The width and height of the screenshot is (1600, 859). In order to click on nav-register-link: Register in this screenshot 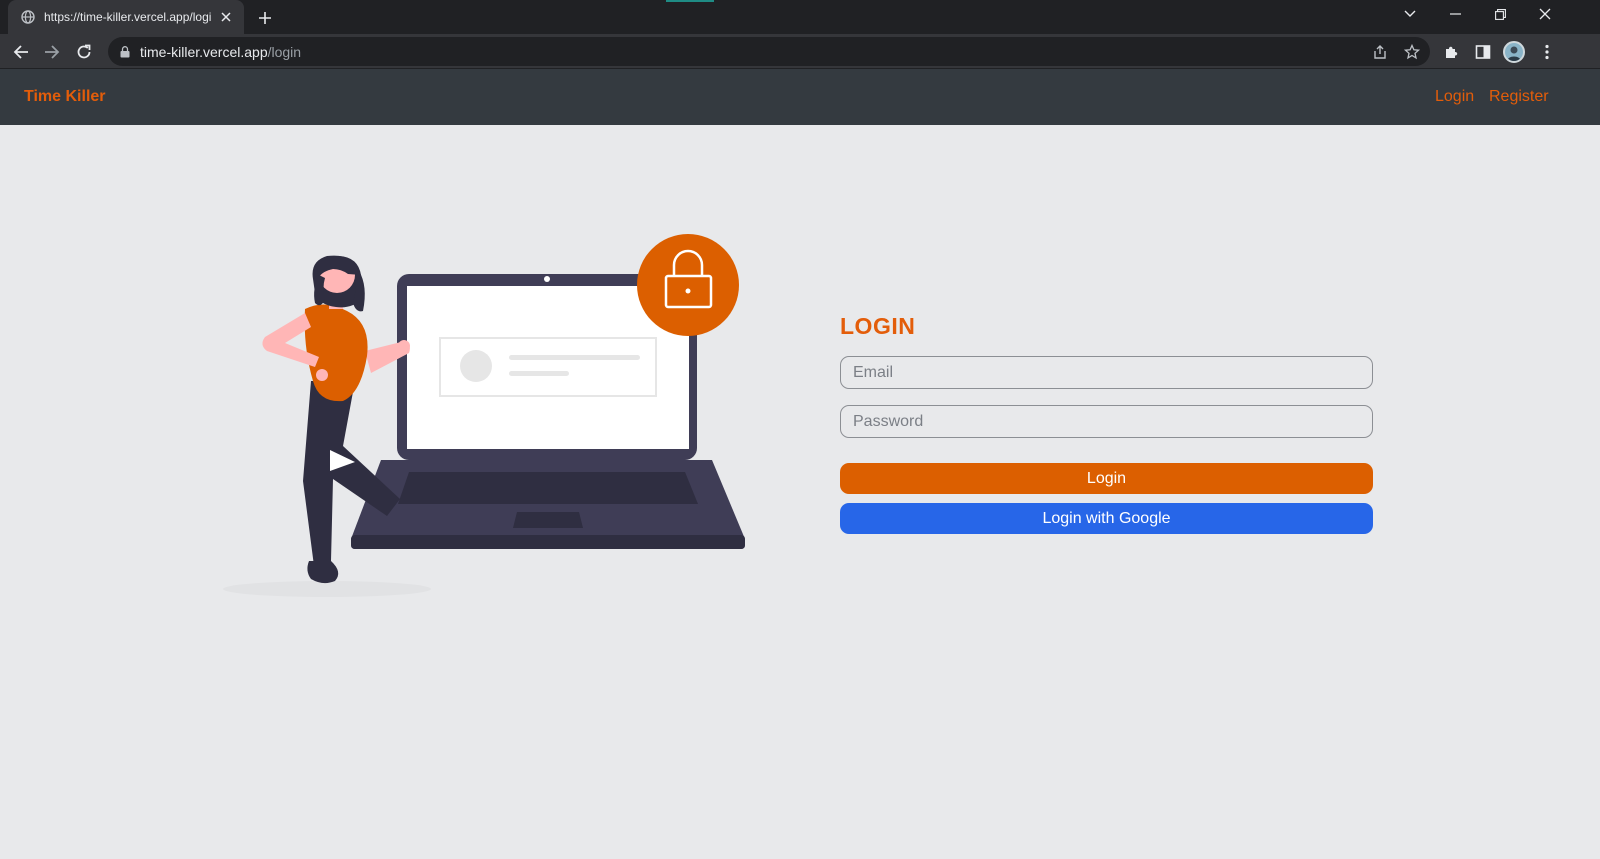, I will do `click(1519, 97)`.